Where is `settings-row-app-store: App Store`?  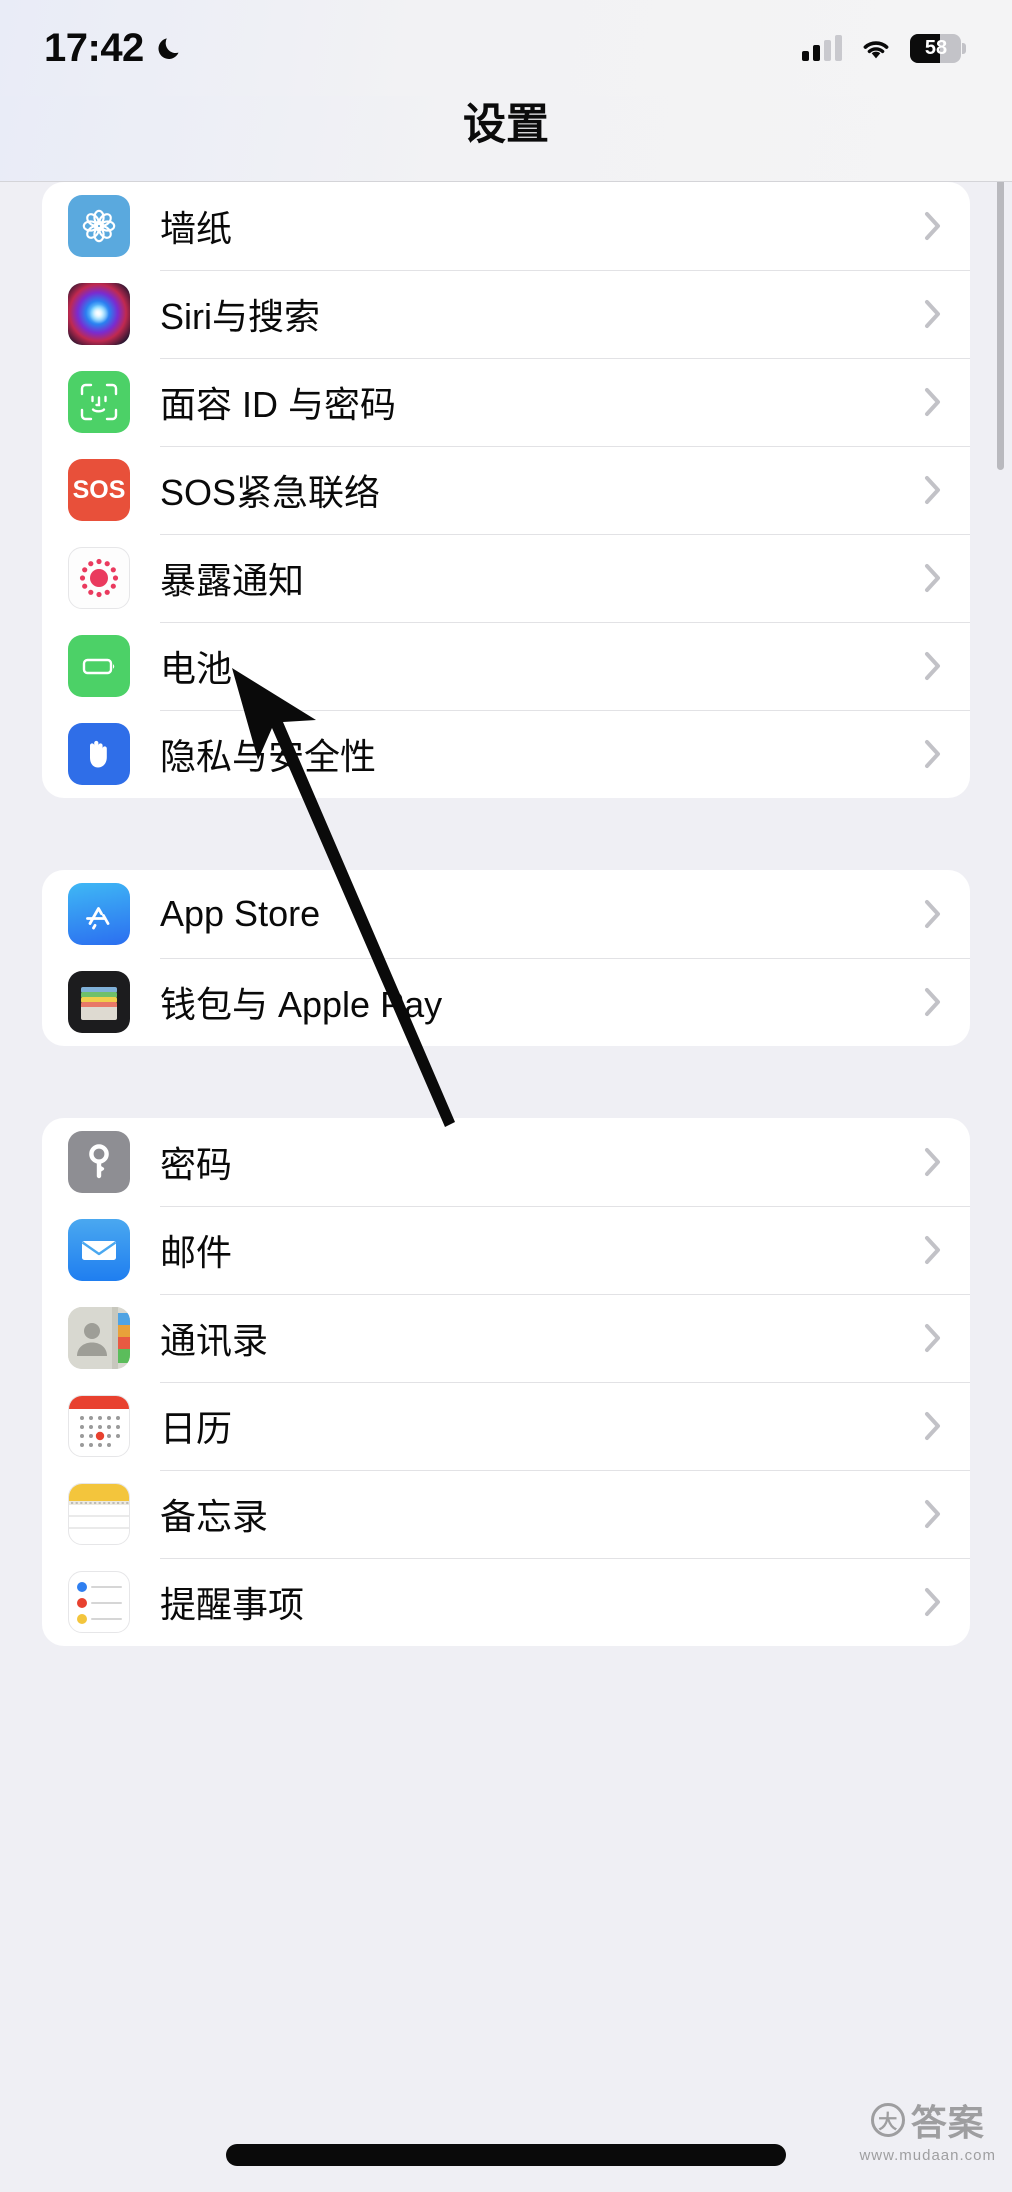 settings-row-app-store: App Store is located at coordinates (506, 914).